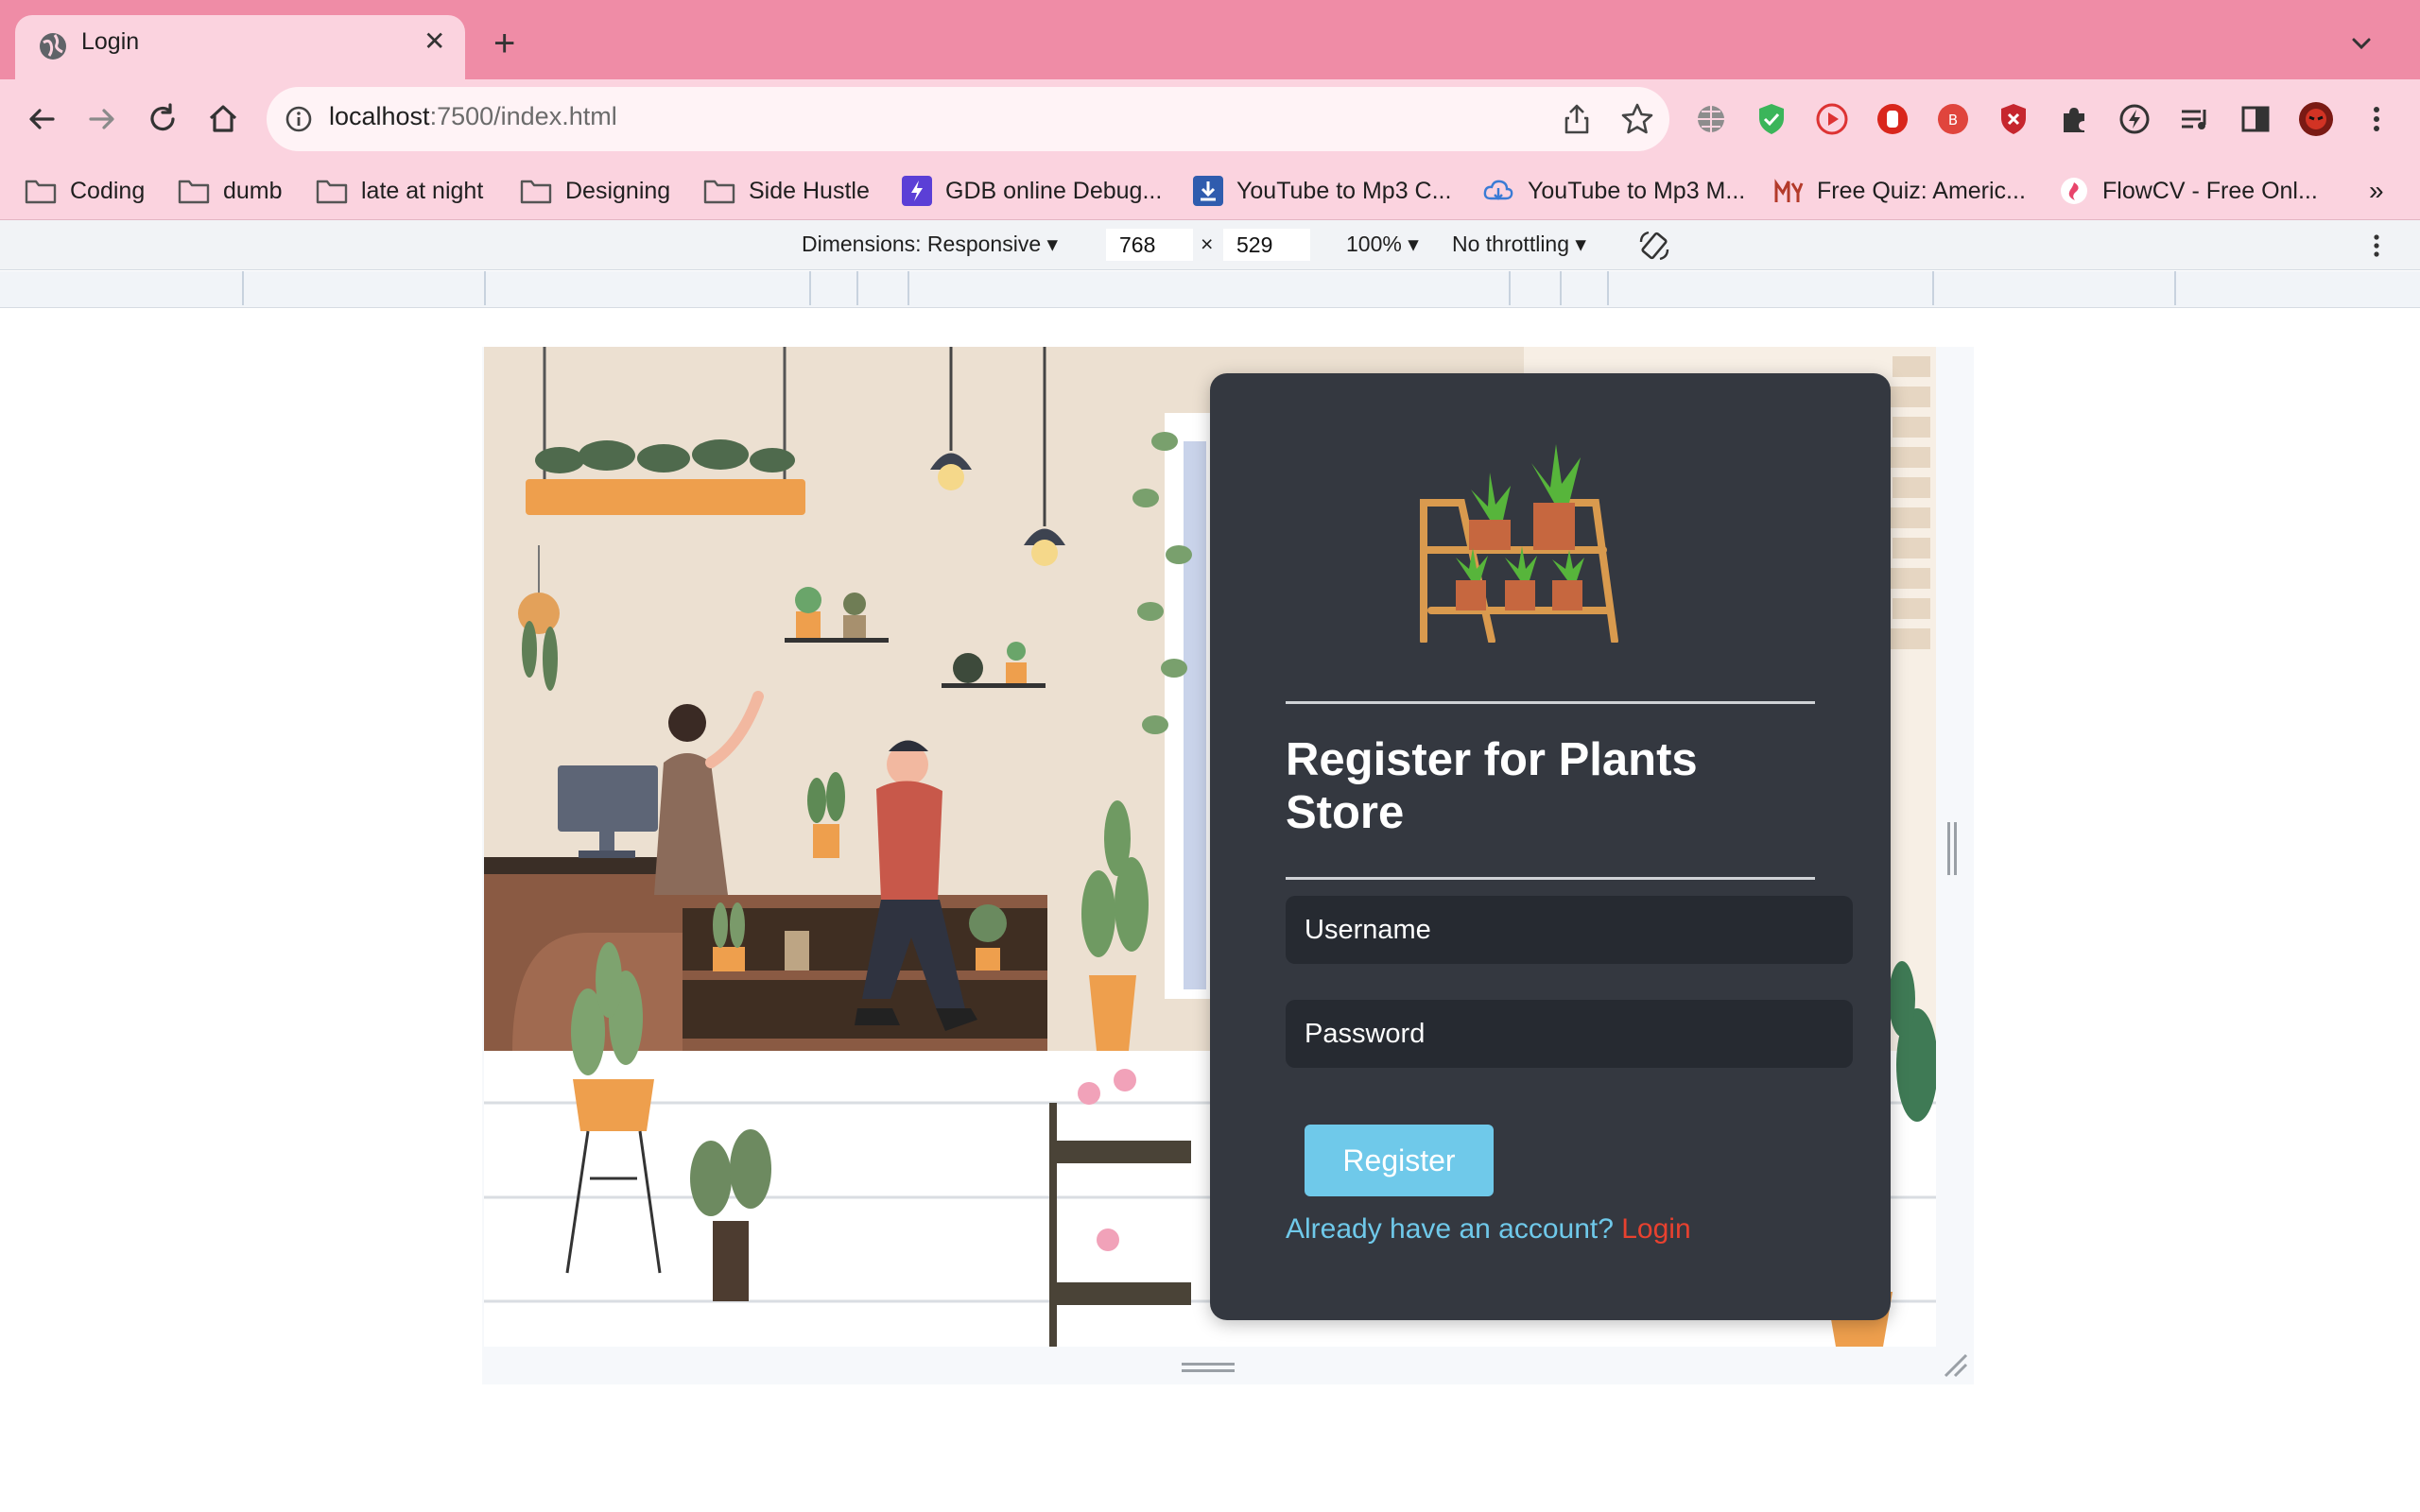 The width and height of the screenshot is (2420, 1512). I want to click on title-divider-bottom, so click(1551, 878).